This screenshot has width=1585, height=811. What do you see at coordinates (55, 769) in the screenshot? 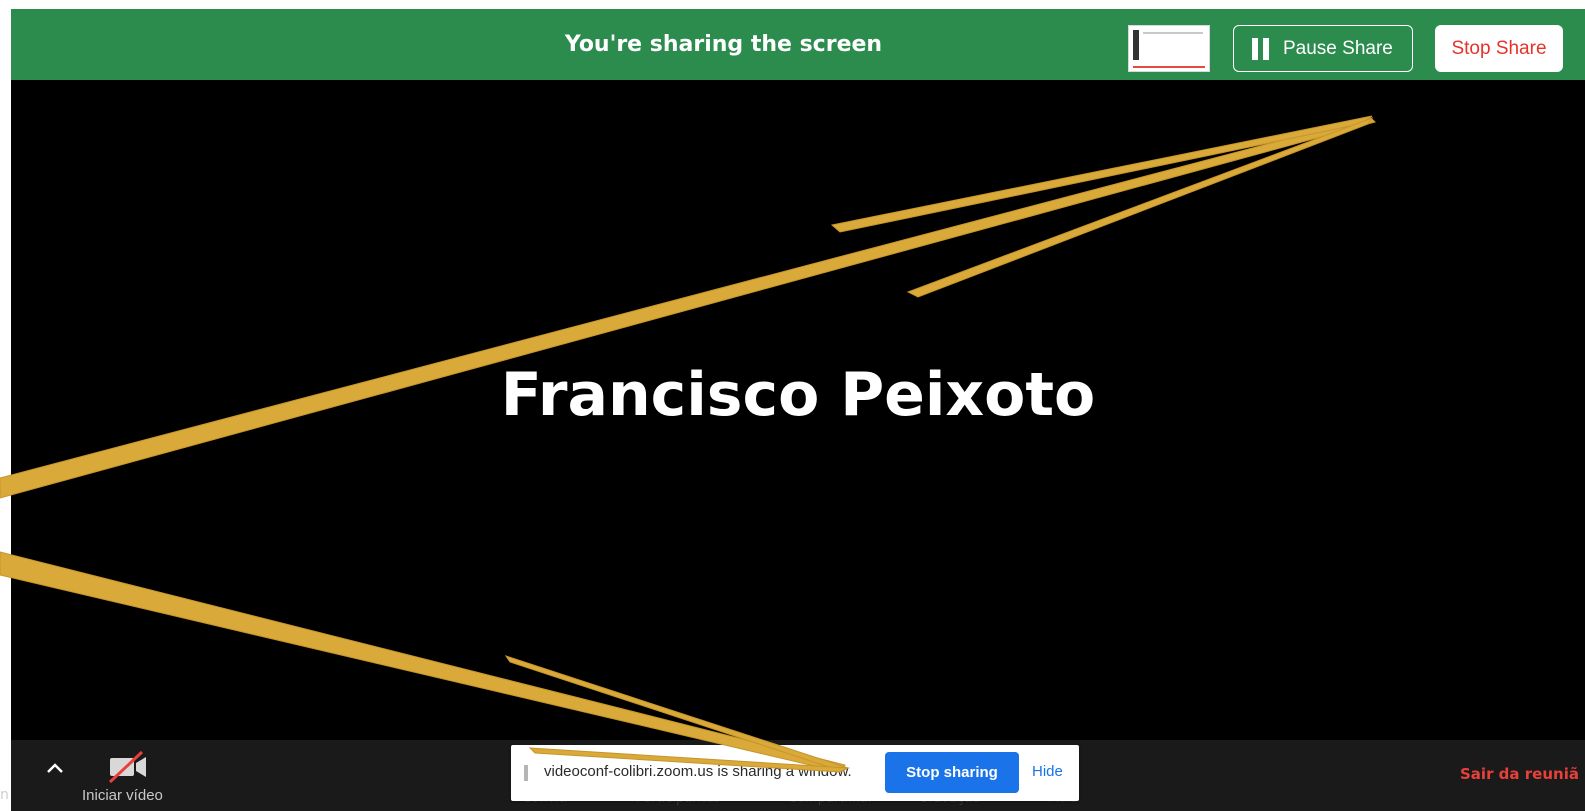
I see `chevron-up-icon` at bounding box center [55, 769].